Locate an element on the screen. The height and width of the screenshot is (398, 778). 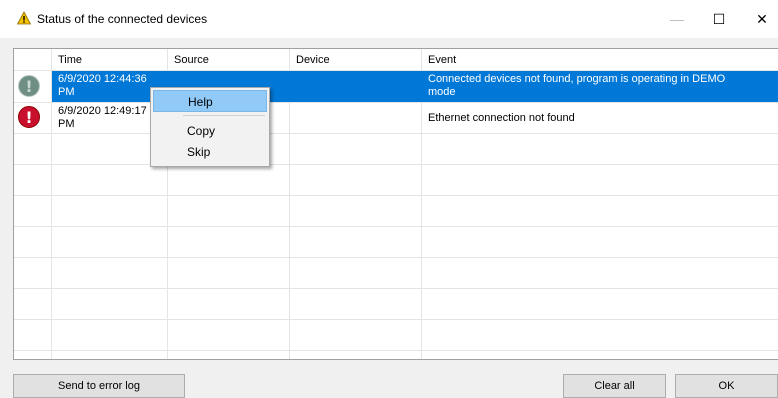
info-icon: ! is located at coordinates (29, 86).